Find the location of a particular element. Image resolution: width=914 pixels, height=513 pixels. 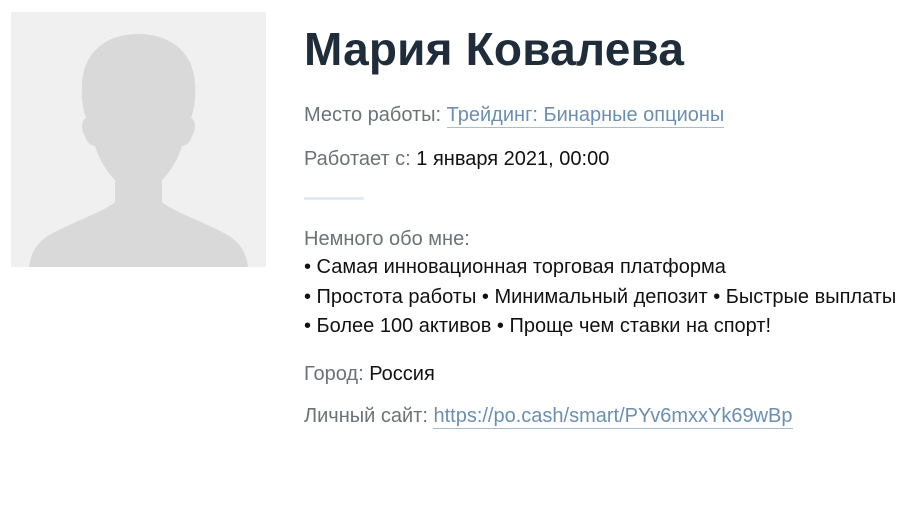

about-line: • Самая инновационная торговая платформа is located at coordinates (515, 267).